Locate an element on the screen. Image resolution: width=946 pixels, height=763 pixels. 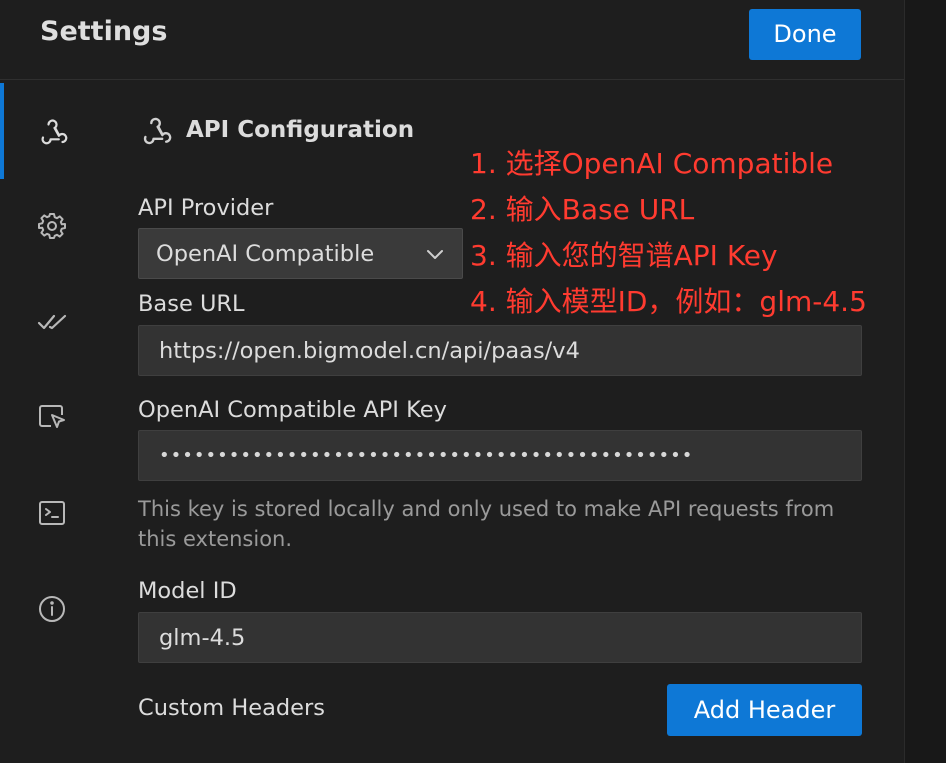
api-provider-value: OpenAI Compatible is located at coordinates (265, 253).